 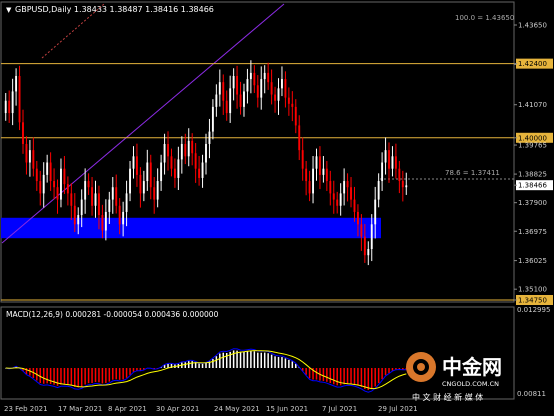 I want to click on watermark-brand: 中金网, so click(x=472, y=367).